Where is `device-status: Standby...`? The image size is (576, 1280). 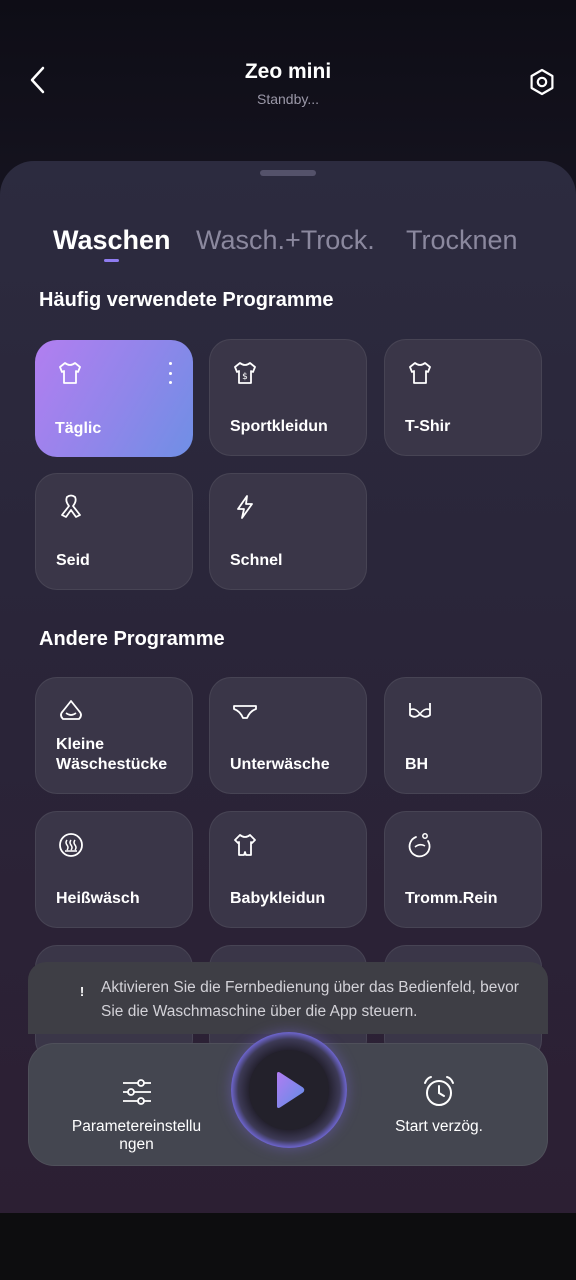 device-status: Standby... is located at coordinates (287, 99).